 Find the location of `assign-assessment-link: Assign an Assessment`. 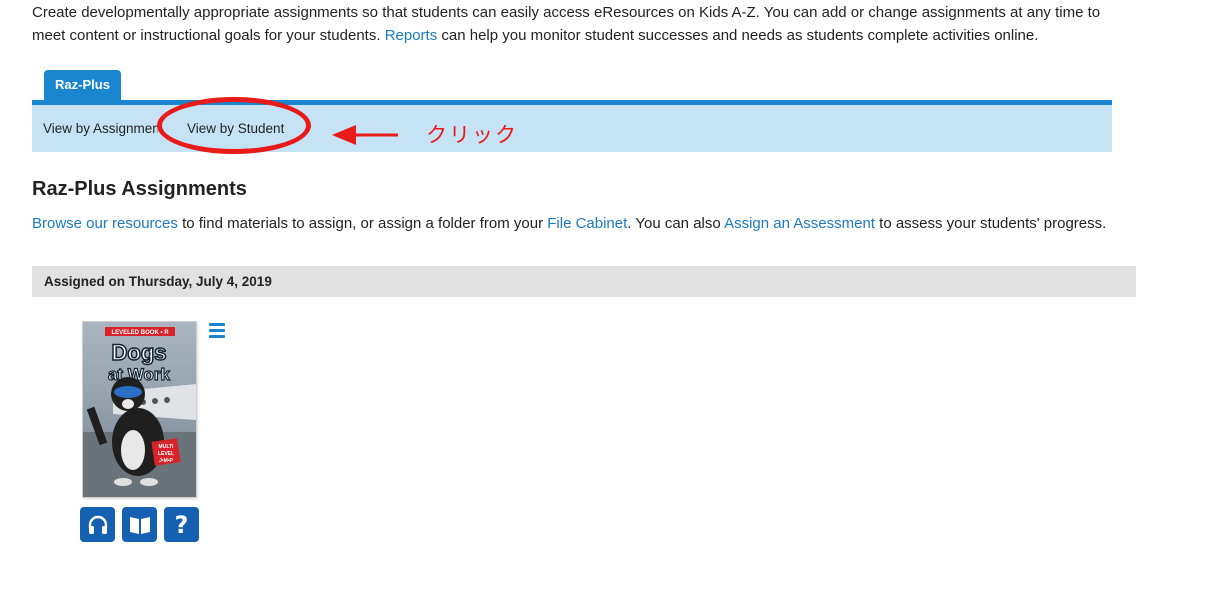

assign-assessment-link: Assign an Assessment is located at coordinates (799, 223).